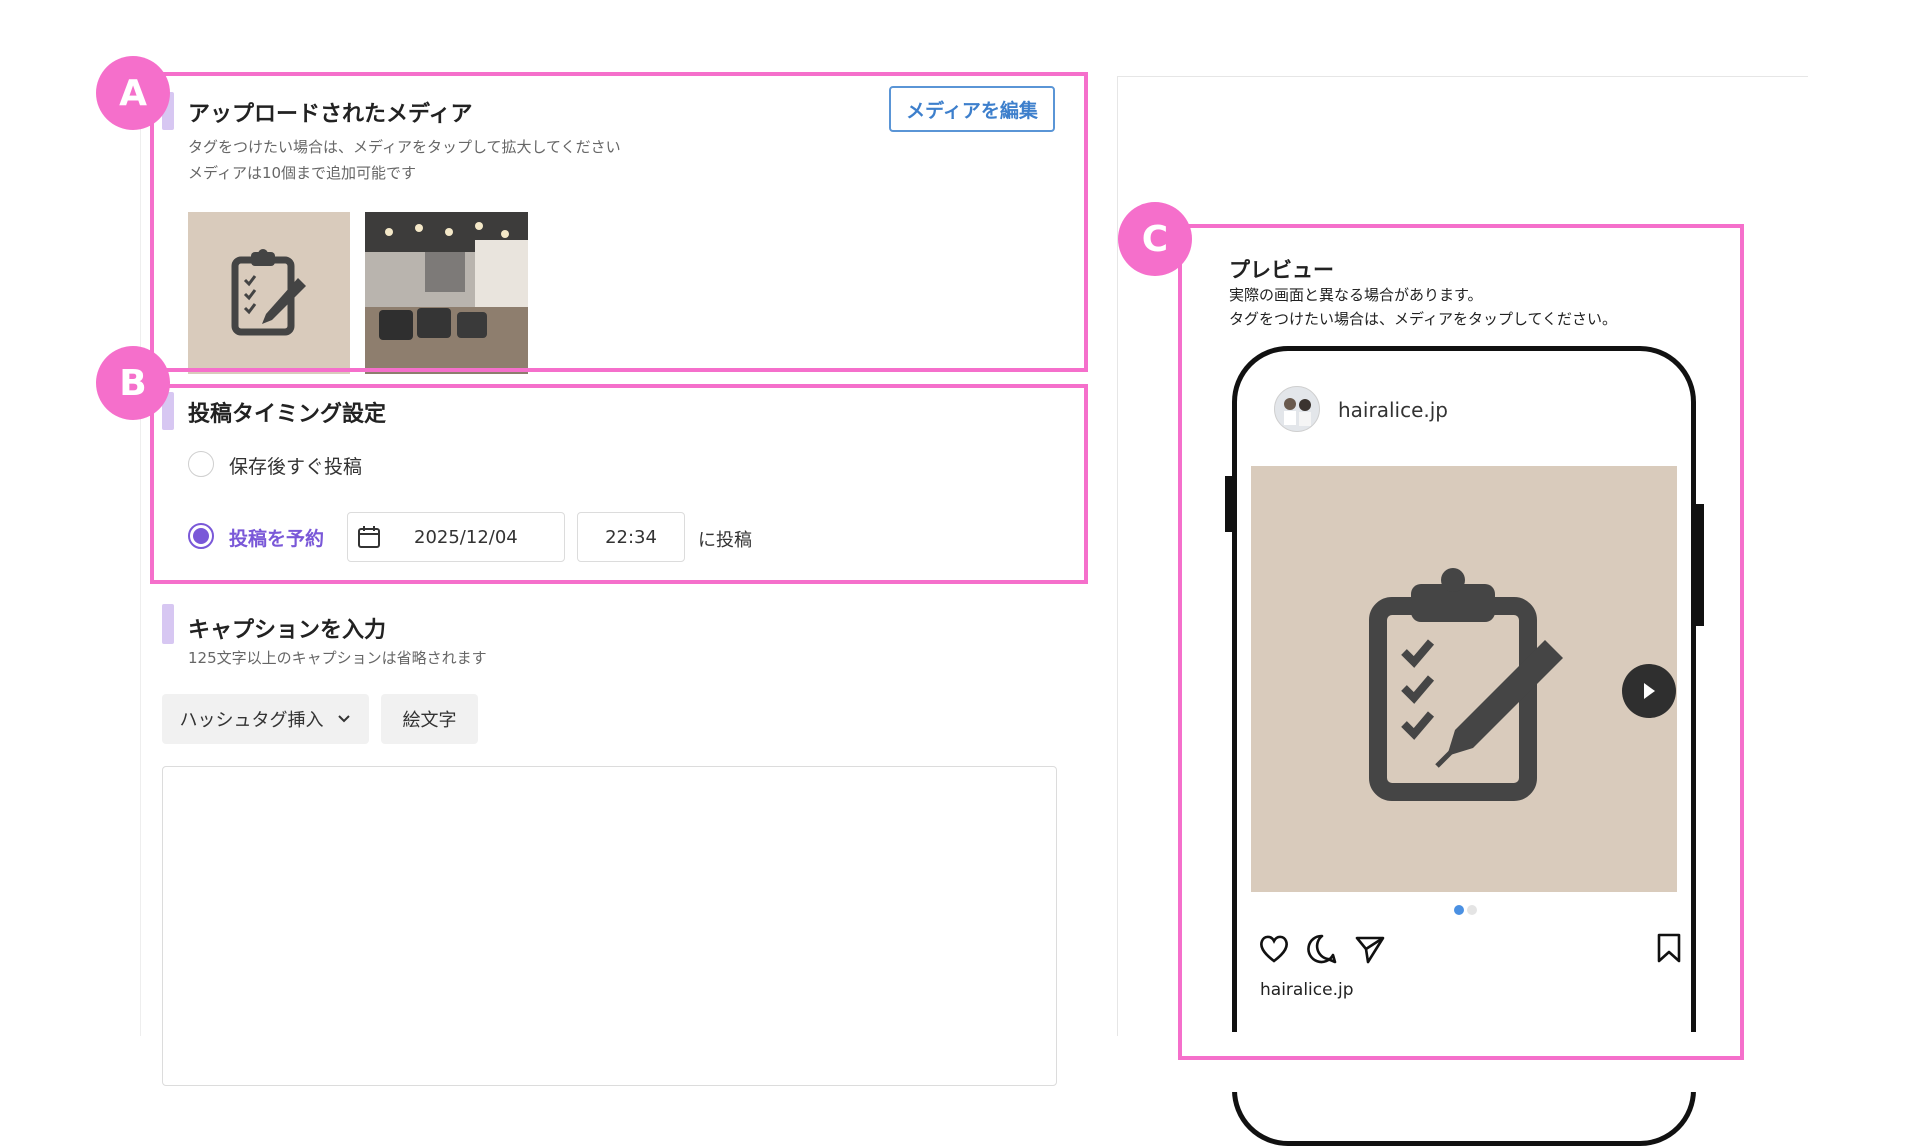 This screenshot has height=1146, width=1920. Describe the element at coordinates (251, 720) in the screenshot. I see `hashtag-insert-label: ハッシュタグ挿入` at that location.